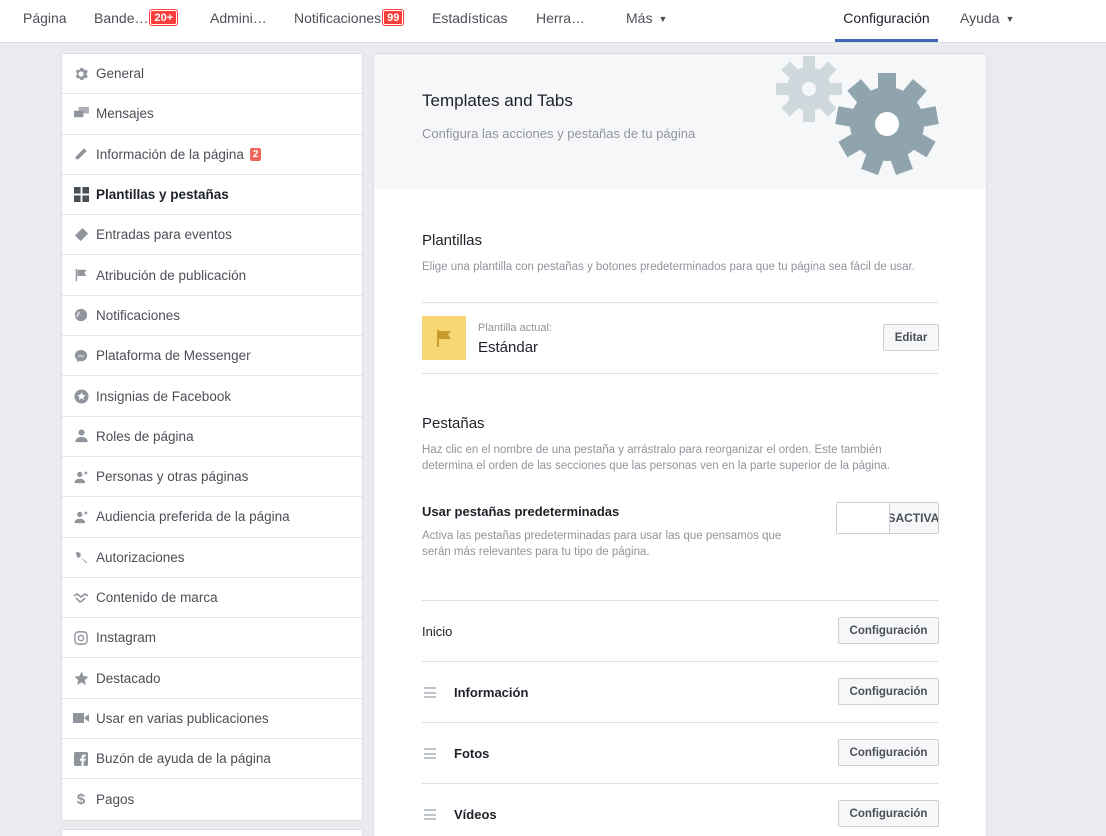  I want to click on nav-tab-label: Ayuda, so click(980, 18).